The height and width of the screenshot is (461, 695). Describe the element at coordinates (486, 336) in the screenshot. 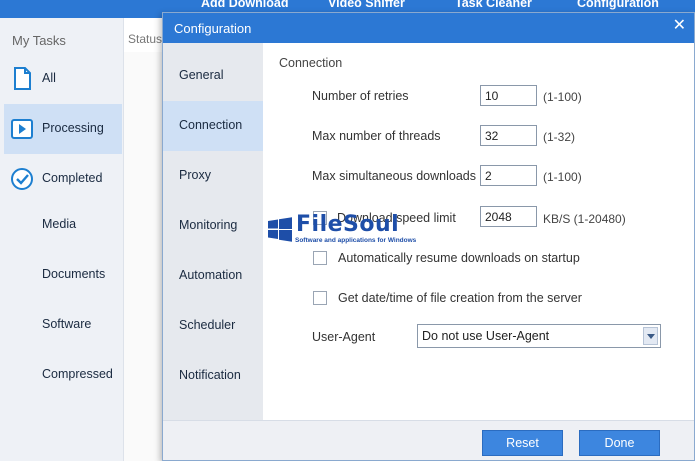

I see `user-agent-value: Do not use User-Agent` at that location.